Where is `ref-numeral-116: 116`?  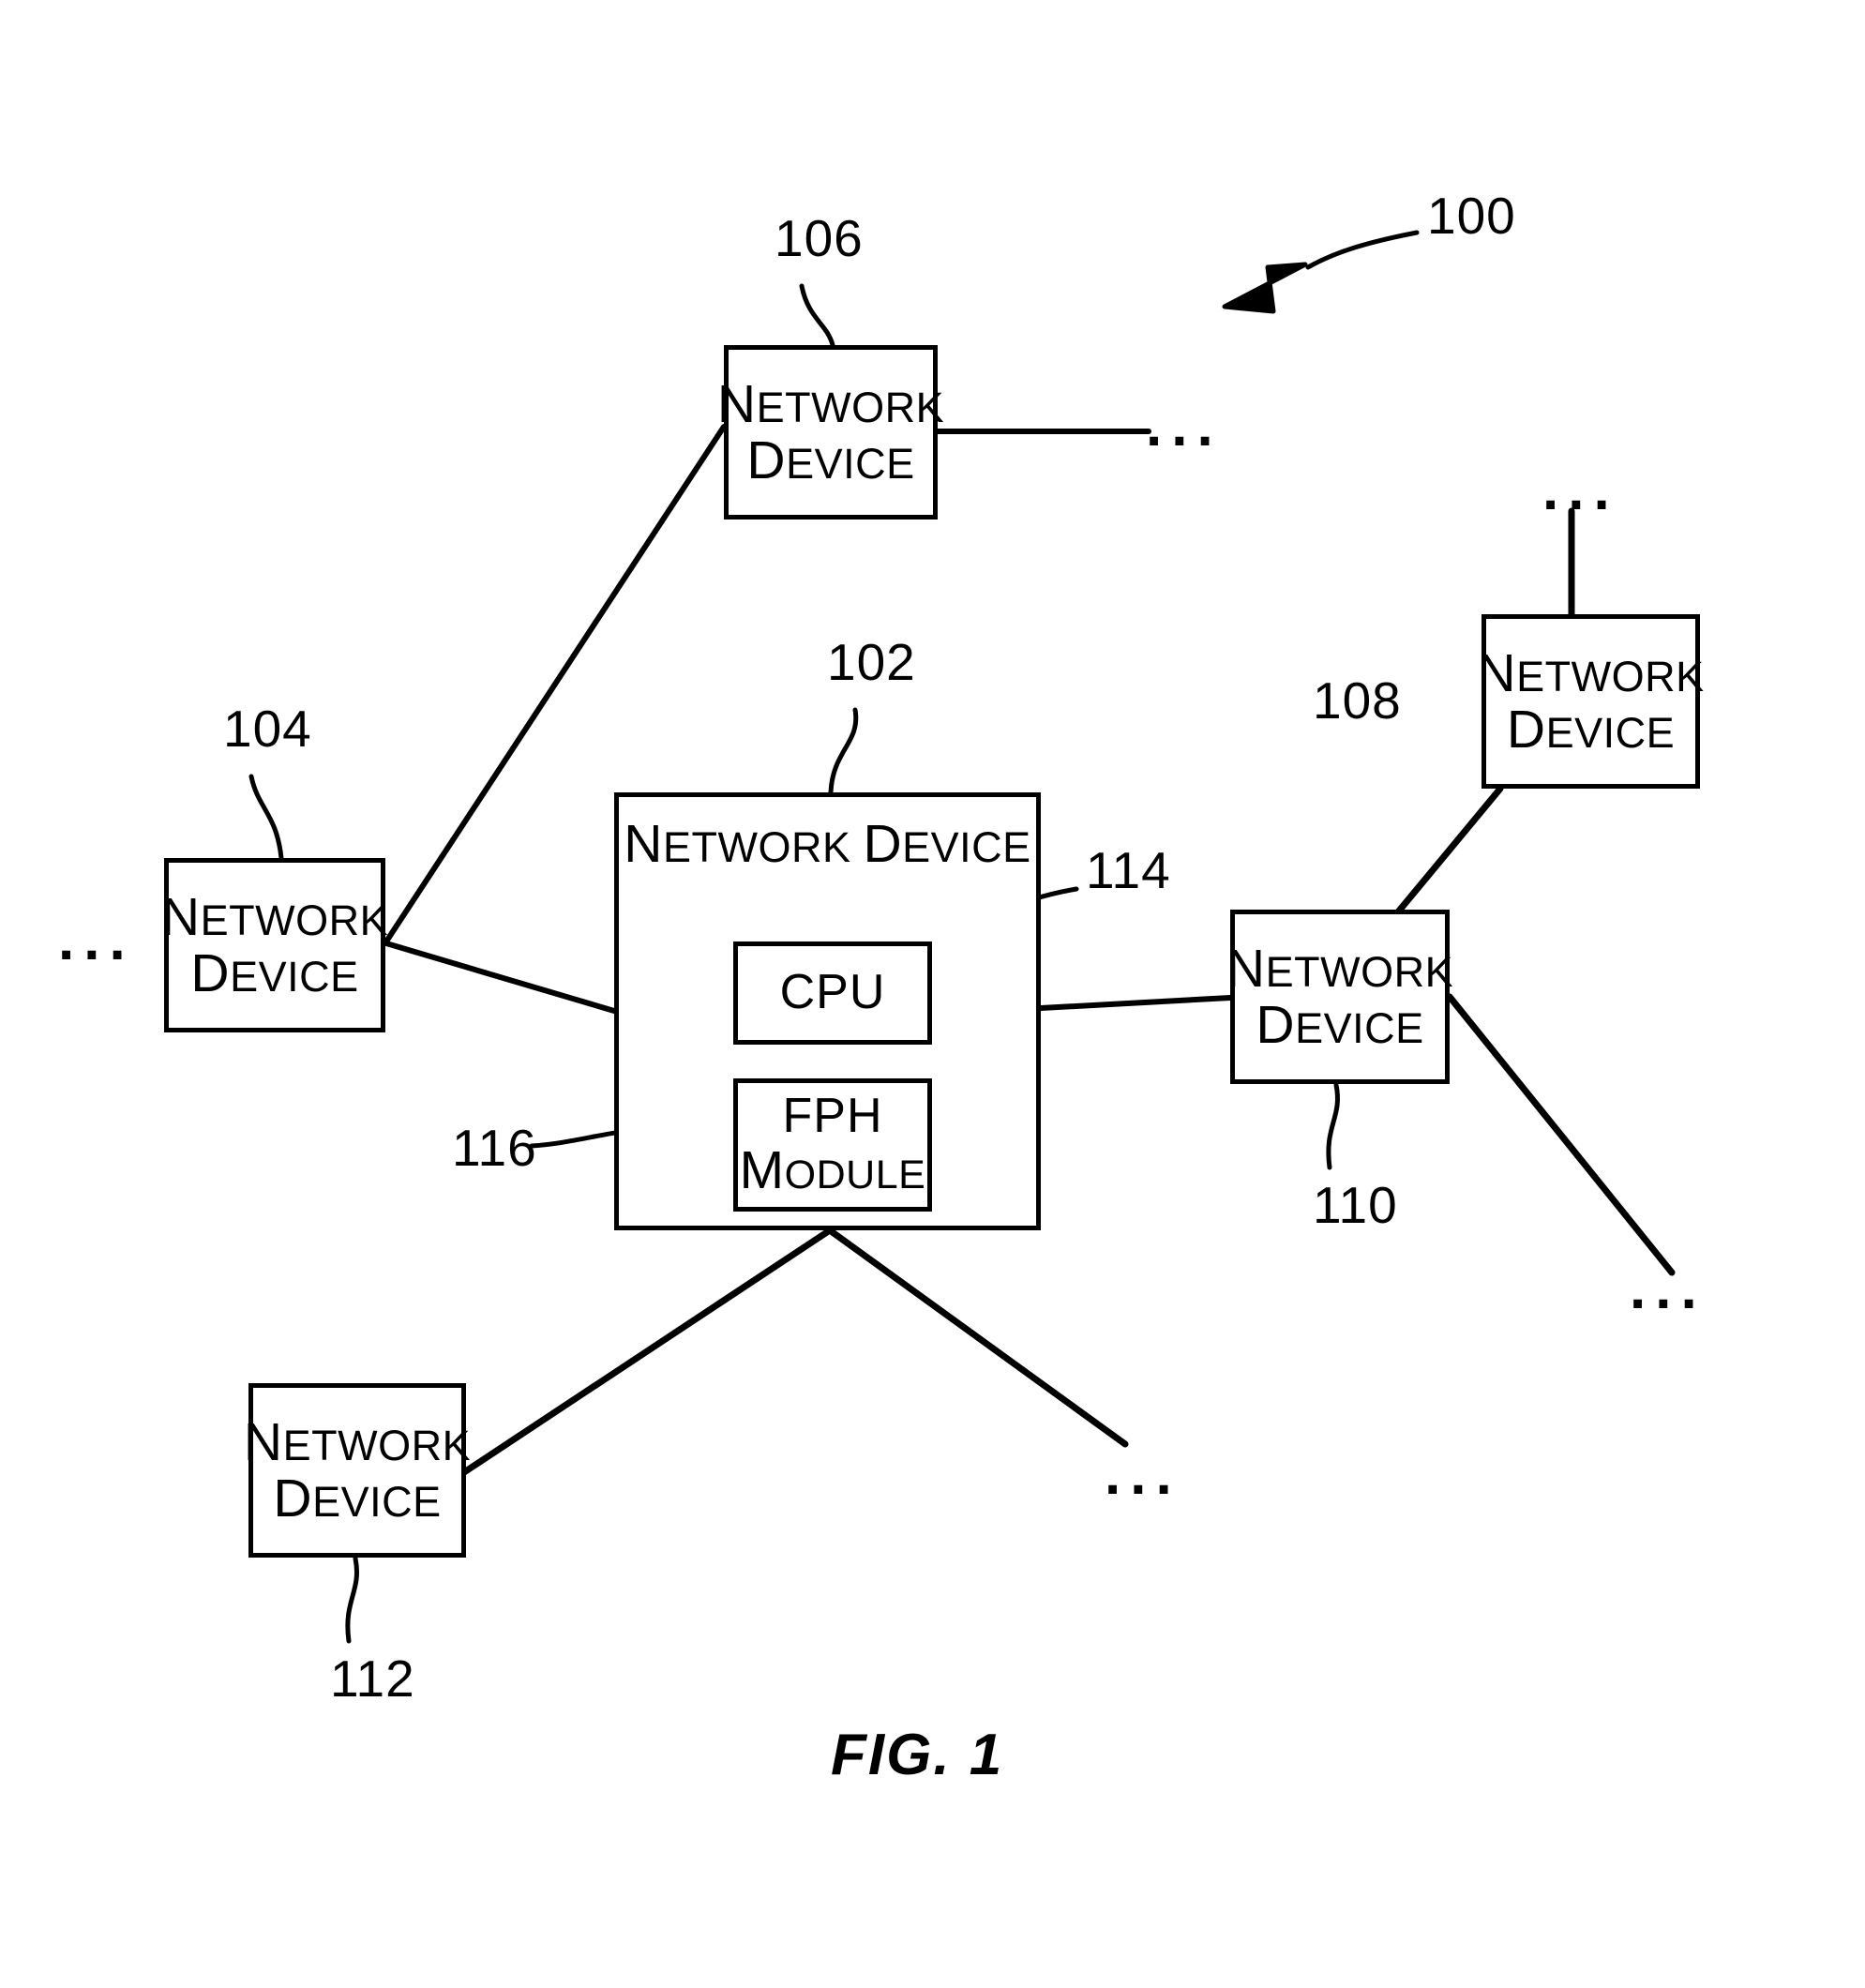 ref-numeral-116: 116 is located at coordinates (494, 1148).